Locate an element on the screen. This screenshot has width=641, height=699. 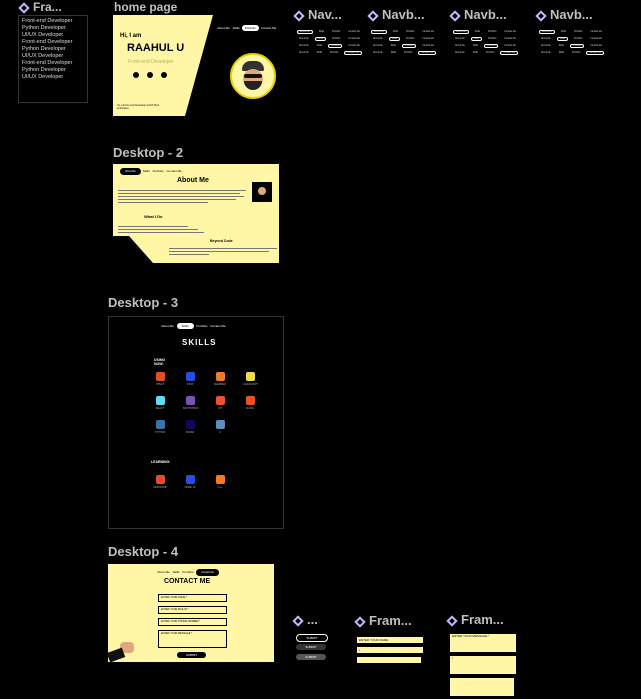
name-input: ENTER YOUR NAME * is located at coordinates (192, 598).